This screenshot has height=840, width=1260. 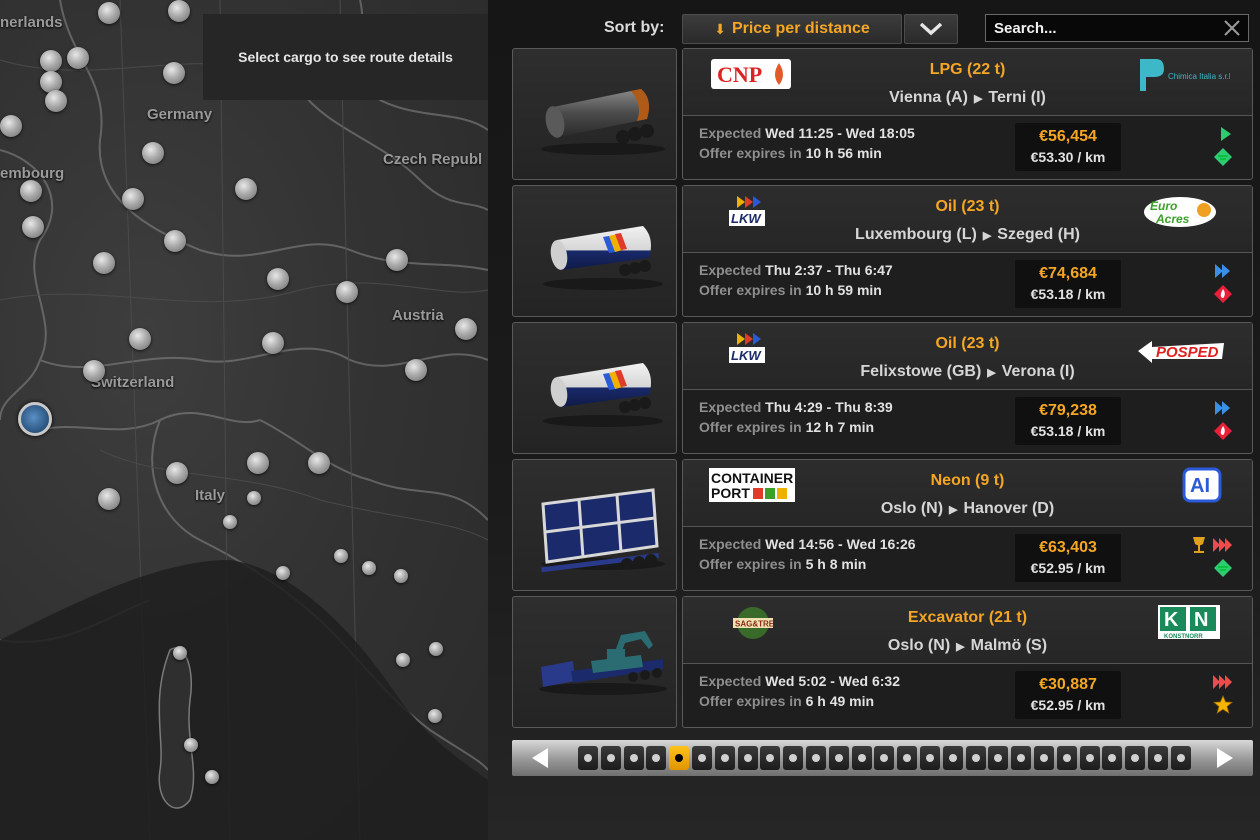 What do you see at coordinates (1222, 271) in the screenshot?
I see `urgency-important-icon` at bounding box center [1222, 271].